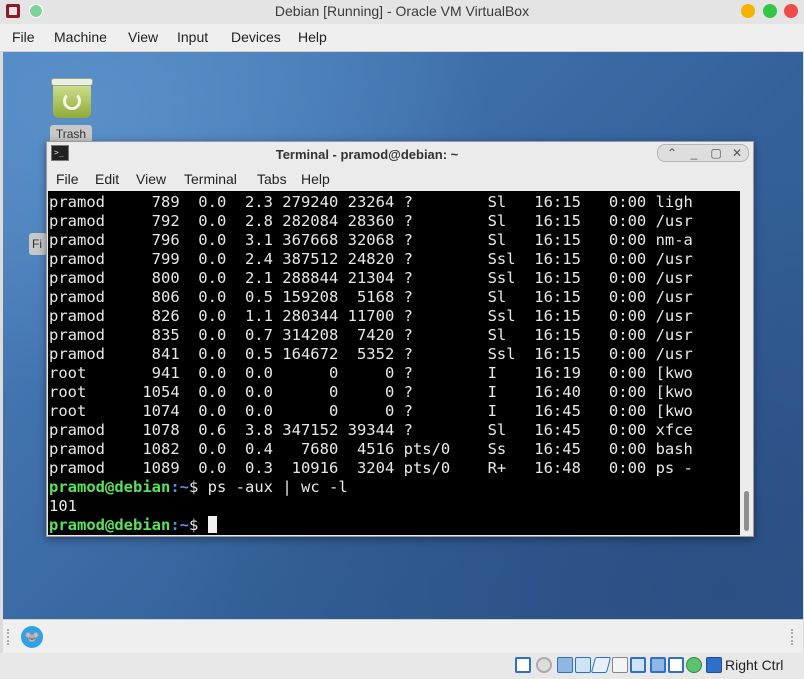 This screenshot has width=804, height=679. What do you see at coordinates (746, 511) in the screenshot?
I see `scrollbar-thumb` at bounding box center [746, 511].